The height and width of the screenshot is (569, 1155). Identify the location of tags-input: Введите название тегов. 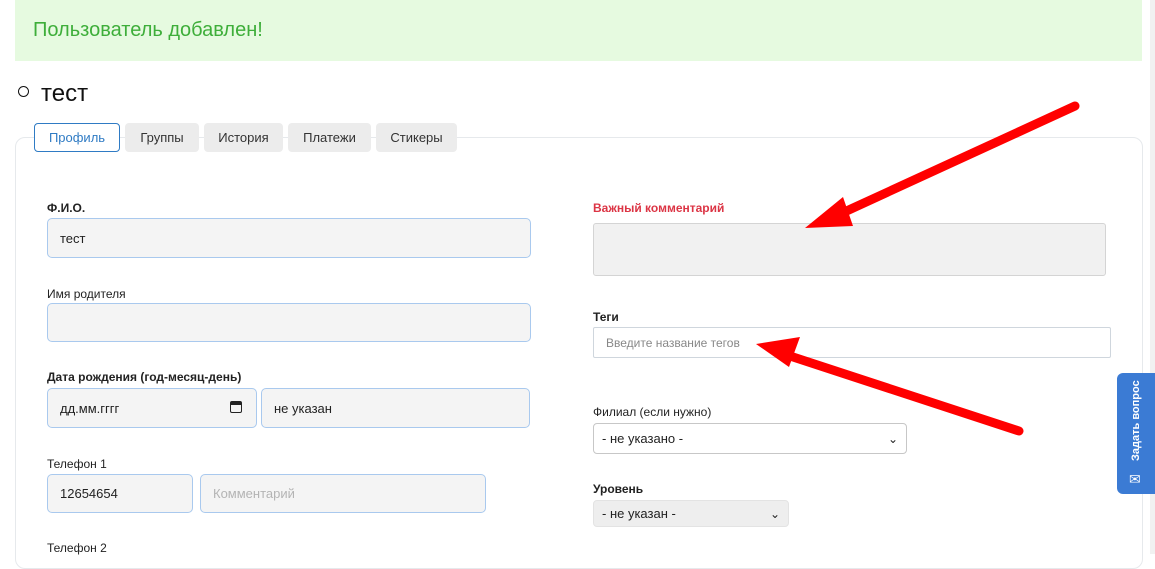
(852, 342).